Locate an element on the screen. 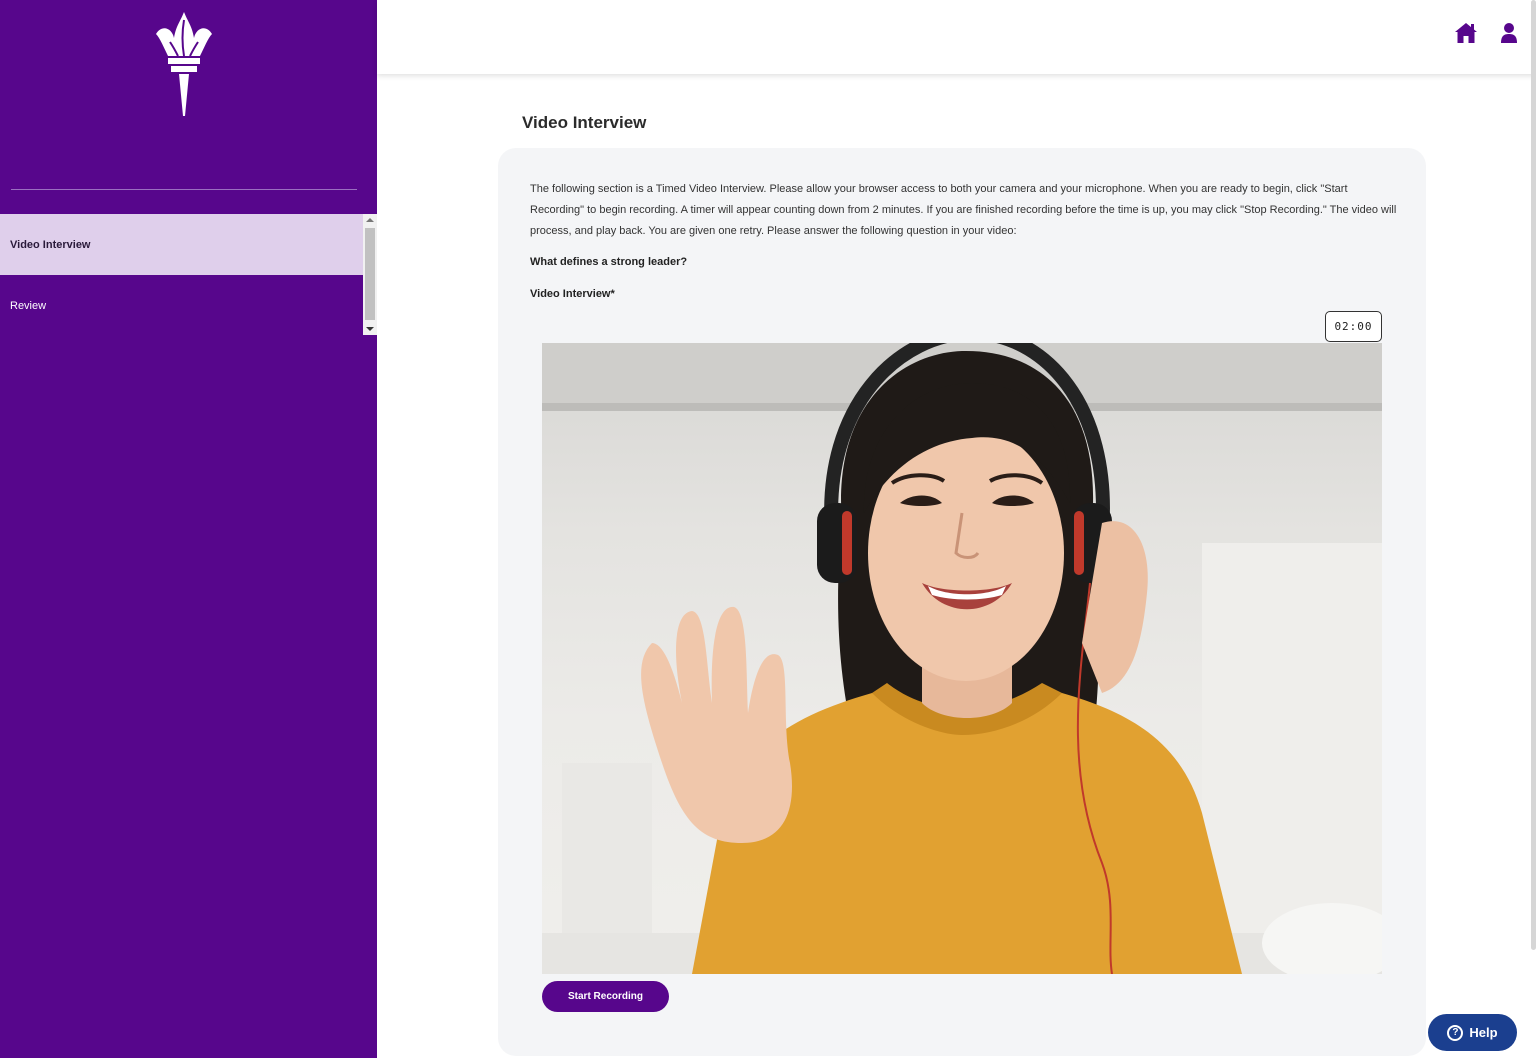 The height and width of the screenshot is (1058, 1536). sidebar-nav: Video Interview Review is located at coordinates (181, 274).